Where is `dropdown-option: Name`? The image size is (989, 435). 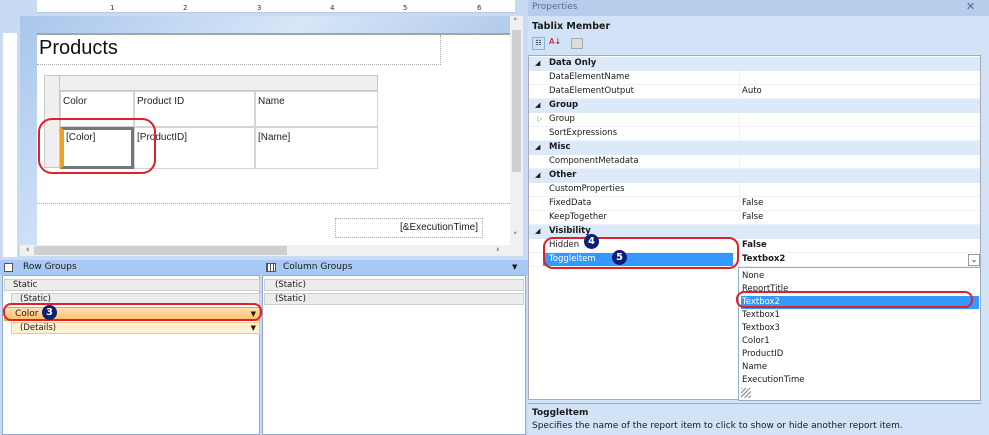 dropdown-option: Name is located at coordinates (860, 367).